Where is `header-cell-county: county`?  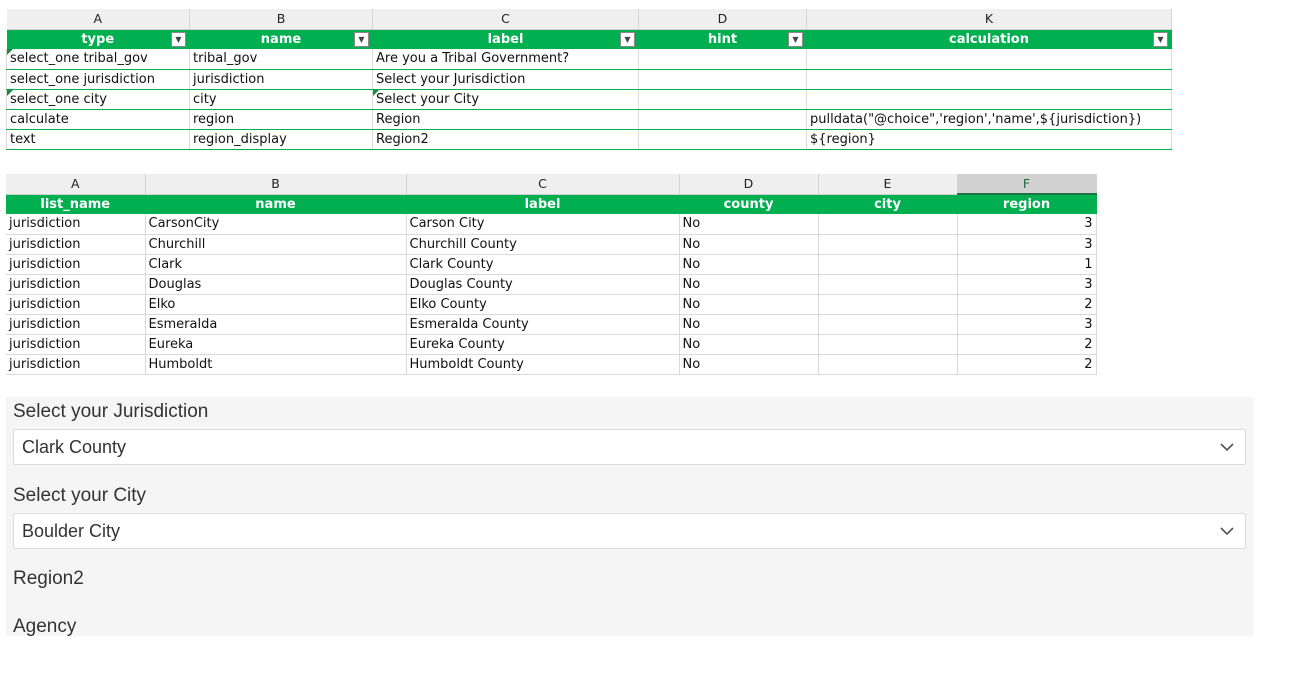
header-cell-county: county is located at coordinates (749, 204).